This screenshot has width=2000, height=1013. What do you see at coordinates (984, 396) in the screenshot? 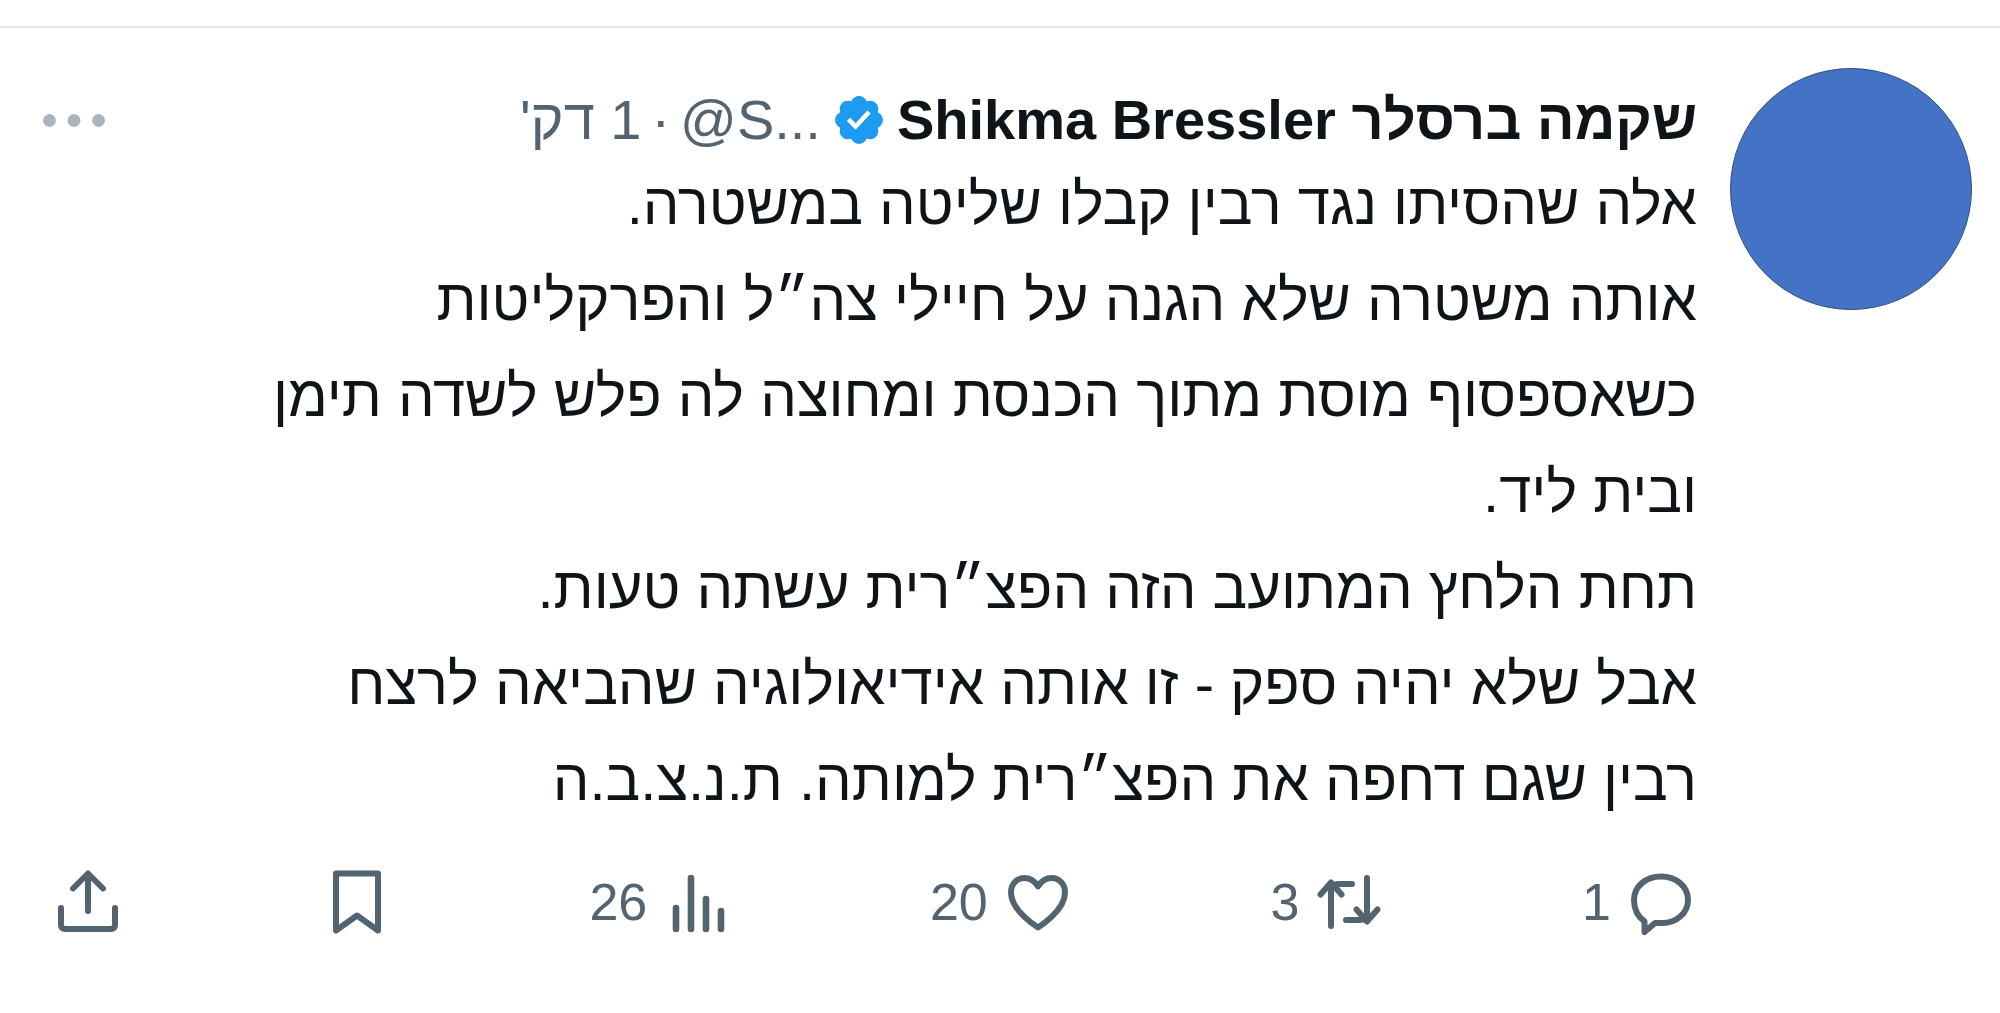
I see `post-text-line: כשאספסוף מוסת מתוך הכנסת ומחוצה לה פלש לשדה תימן` at bounding box center [984, 396].